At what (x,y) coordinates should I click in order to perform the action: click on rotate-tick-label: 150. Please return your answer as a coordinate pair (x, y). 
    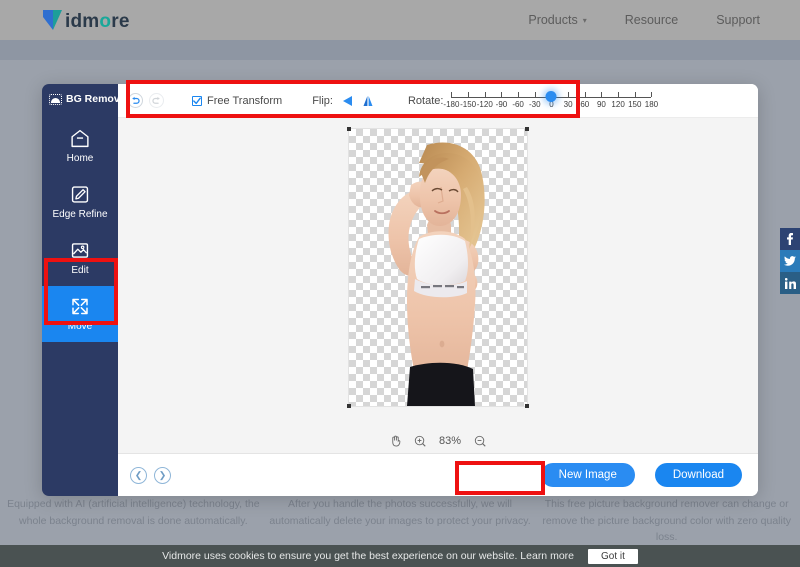
    Looking at the image, I should click on (635, 104).